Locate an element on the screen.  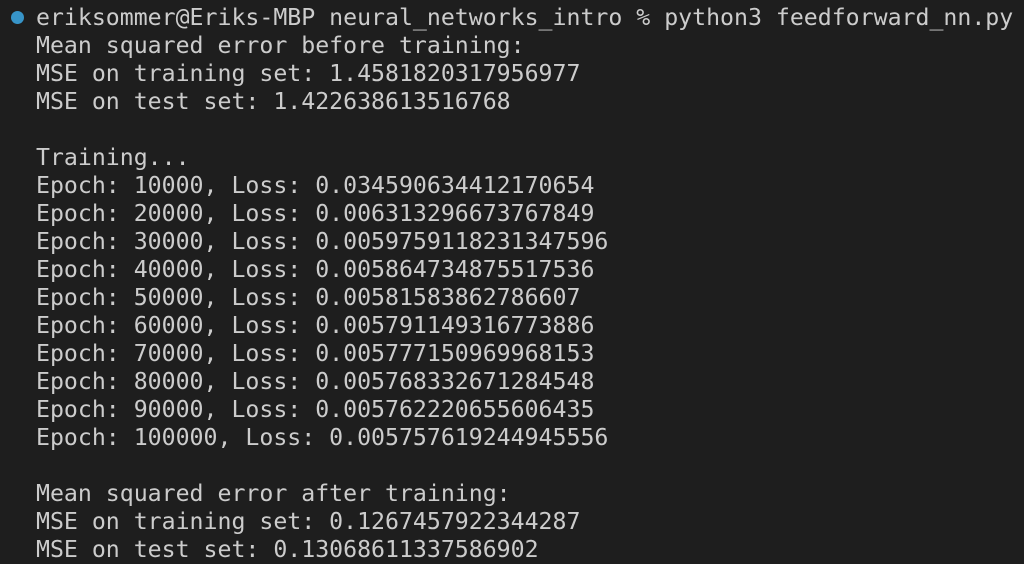
after-train-mse: MSE on training set: 0.1267457922344287 is located at coordinates (308, 521).